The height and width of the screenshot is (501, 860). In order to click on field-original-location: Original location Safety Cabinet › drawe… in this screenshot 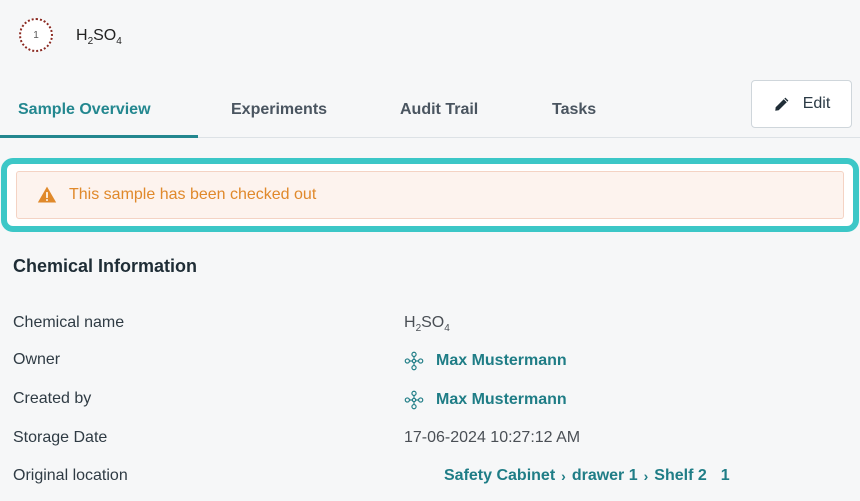, I will do `click(430, 480)`.